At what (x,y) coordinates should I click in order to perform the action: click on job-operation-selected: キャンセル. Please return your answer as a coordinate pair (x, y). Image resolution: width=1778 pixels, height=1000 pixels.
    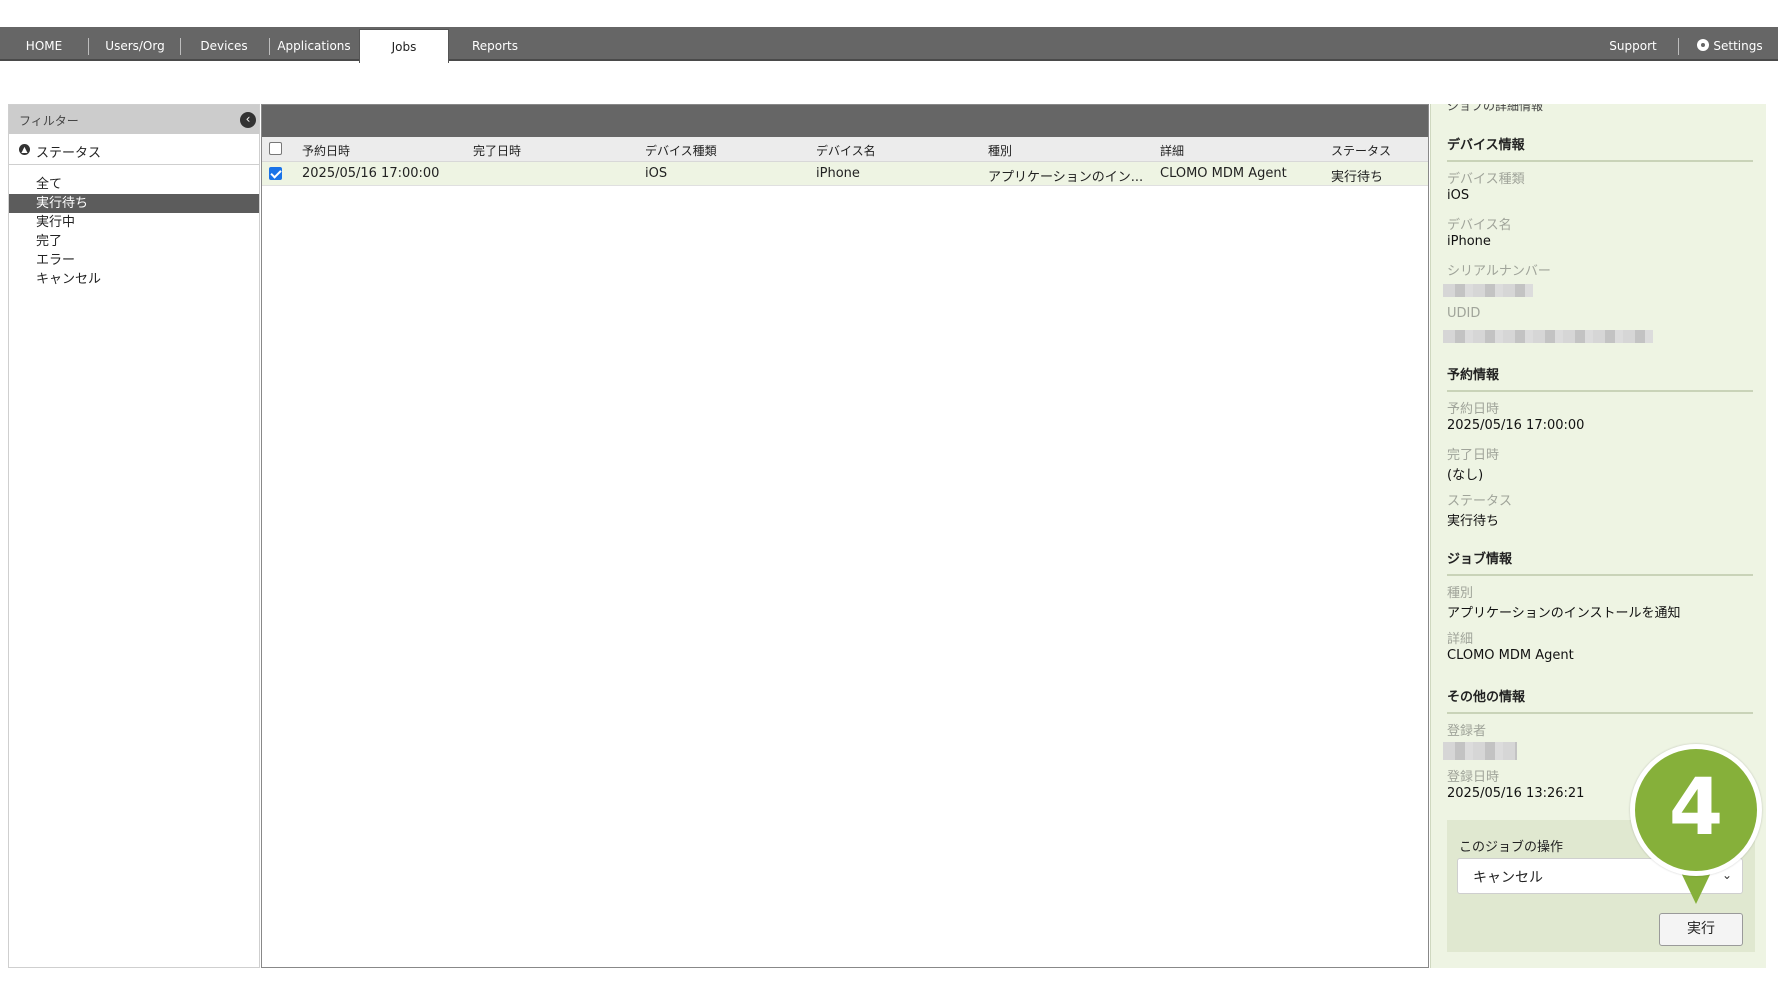
    Looking at the image, I should click on (1508, 878).